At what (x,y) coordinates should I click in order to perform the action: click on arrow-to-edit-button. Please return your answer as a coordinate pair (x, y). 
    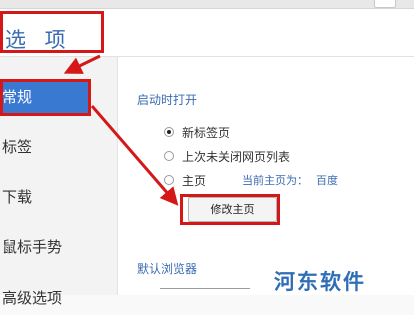
    Looking at the image, I should click on (134, 155).